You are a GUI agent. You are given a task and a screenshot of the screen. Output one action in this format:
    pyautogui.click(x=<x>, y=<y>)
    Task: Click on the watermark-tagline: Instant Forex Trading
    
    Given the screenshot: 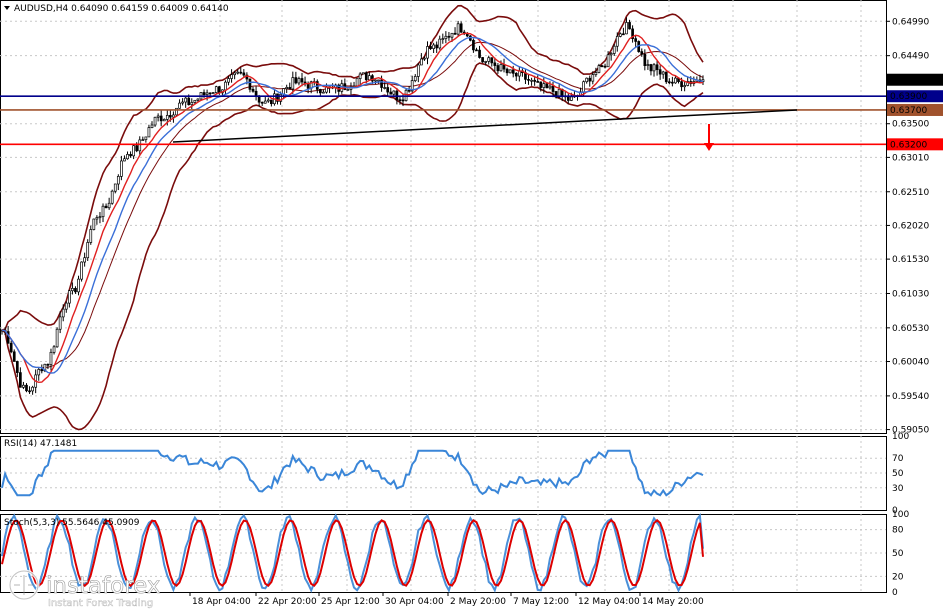 What is the action you would take?
    pyautogui.click(x=100, y=603)
    